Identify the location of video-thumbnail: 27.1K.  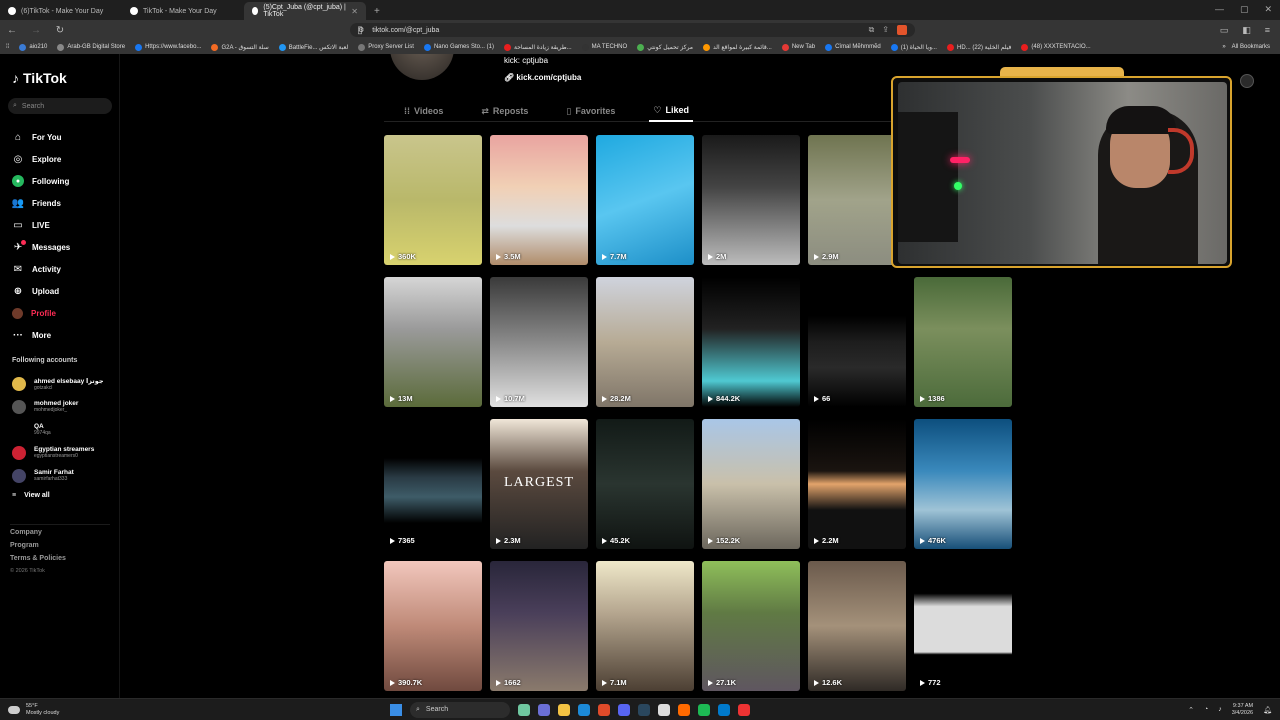
(751, 626).